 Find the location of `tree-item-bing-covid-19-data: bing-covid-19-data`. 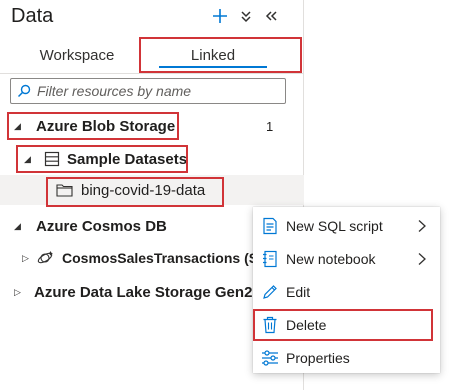

tree-item-bing-covid-19-data: bing-covid-19-data is located at coordinates (152, 190).